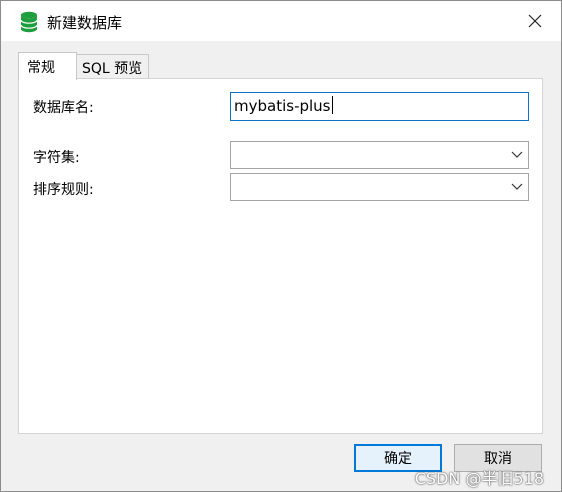 This screenshot has height=492, width=562. I want to click on close-button, so click(535, 21).